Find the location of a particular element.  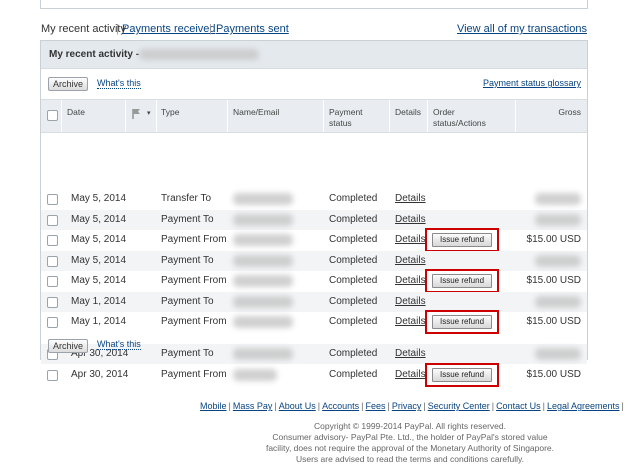

row-date: Apr 30, 2014 is located at coordinates (100, 374).